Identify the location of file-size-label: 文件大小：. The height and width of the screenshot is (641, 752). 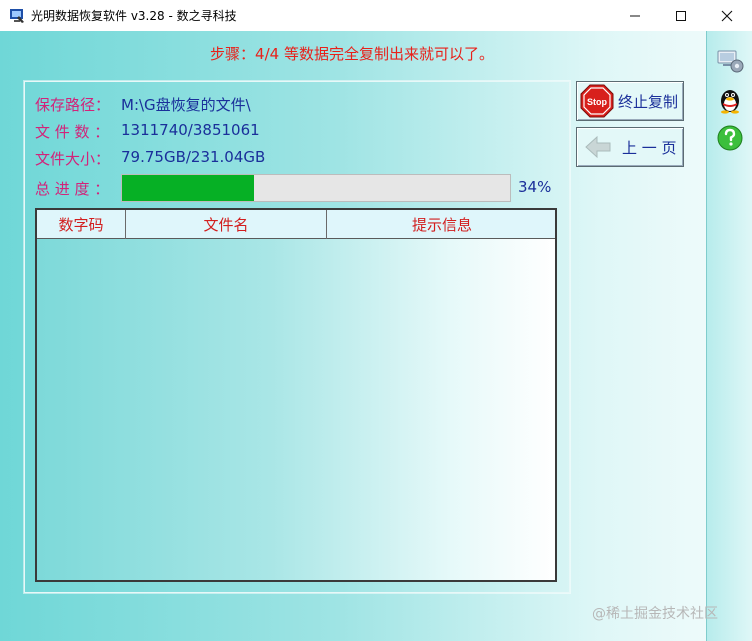
(73, 159).